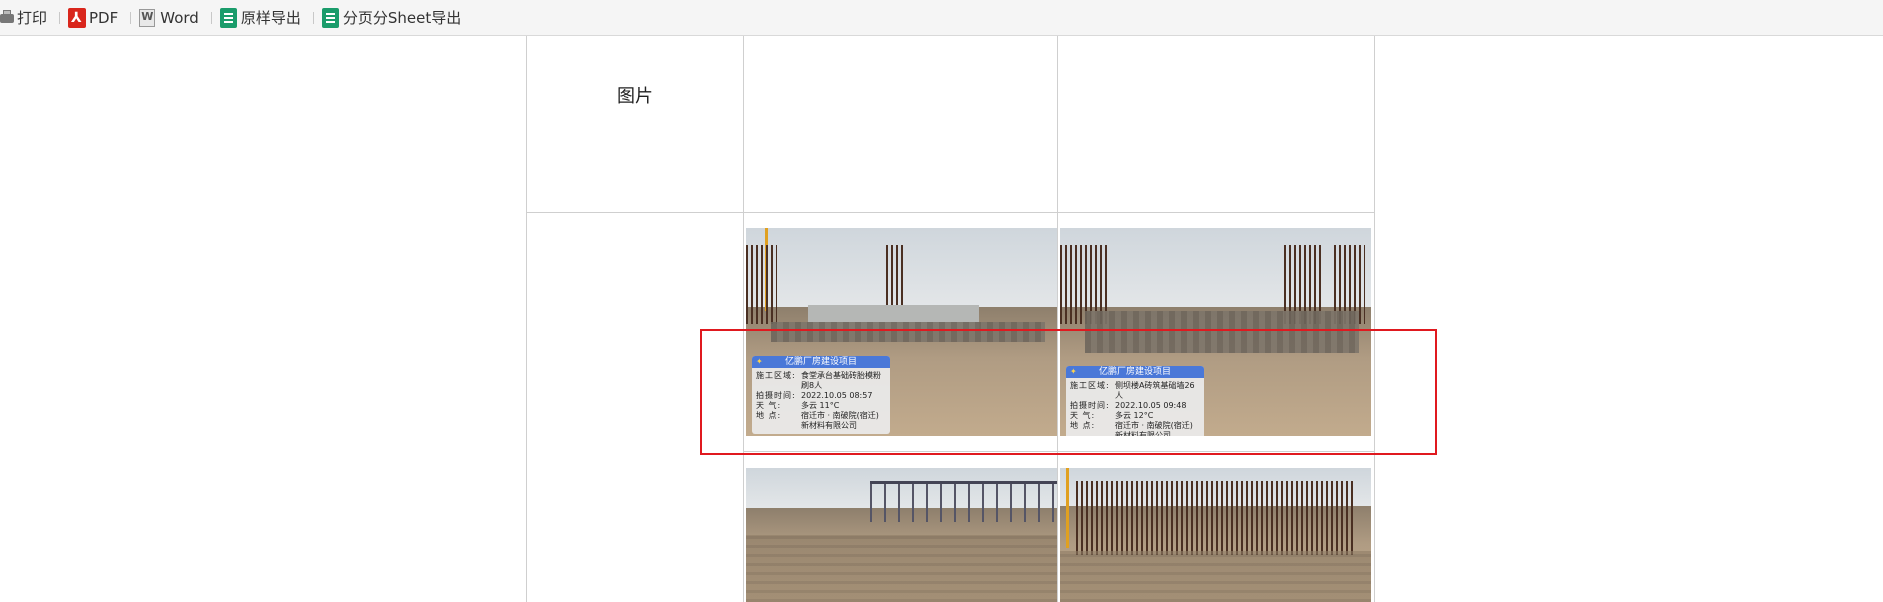  Describe the element at coordinates (77, 17) in the screenshot. I see `pdf-icon` at that location.